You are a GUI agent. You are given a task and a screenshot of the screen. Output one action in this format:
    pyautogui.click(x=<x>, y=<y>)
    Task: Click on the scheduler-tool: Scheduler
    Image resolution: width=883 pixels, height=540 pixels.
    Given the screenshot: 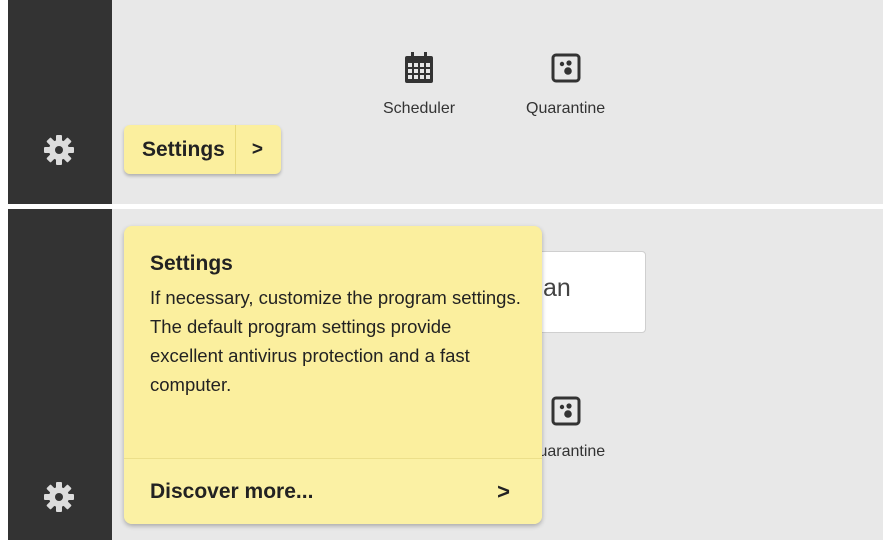 What is the action you would take?
    pyautogui.click(x=419, y=85)
    